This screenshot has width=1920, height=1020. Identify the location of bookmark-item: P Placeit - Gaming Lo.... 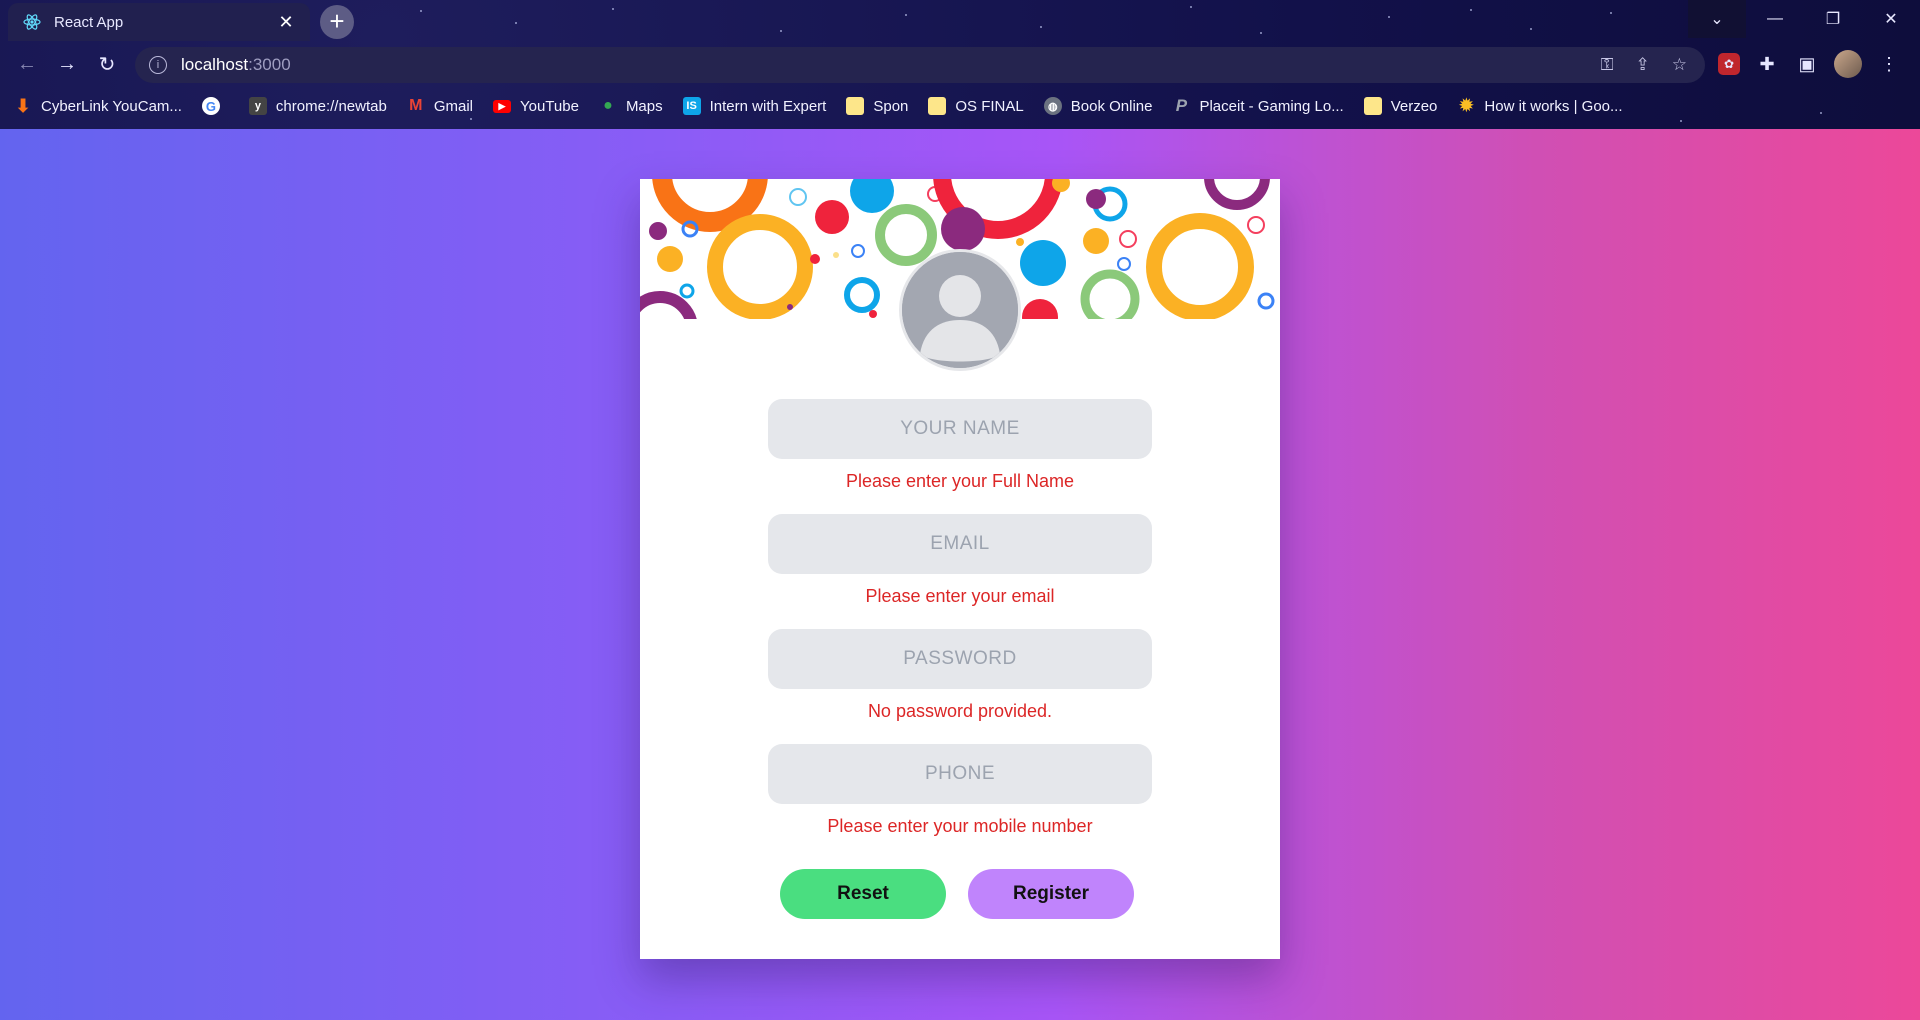
(1258, 105).